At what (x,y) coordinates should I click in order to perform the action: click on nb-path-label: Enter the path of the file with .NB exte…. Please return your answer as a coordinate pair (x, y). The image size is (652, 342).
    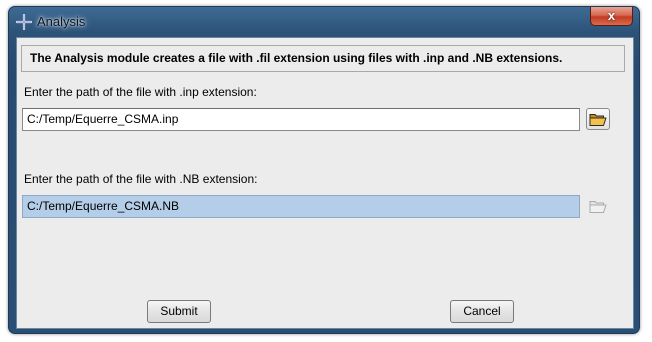
    Looking at the image, I should click on (141, 179).